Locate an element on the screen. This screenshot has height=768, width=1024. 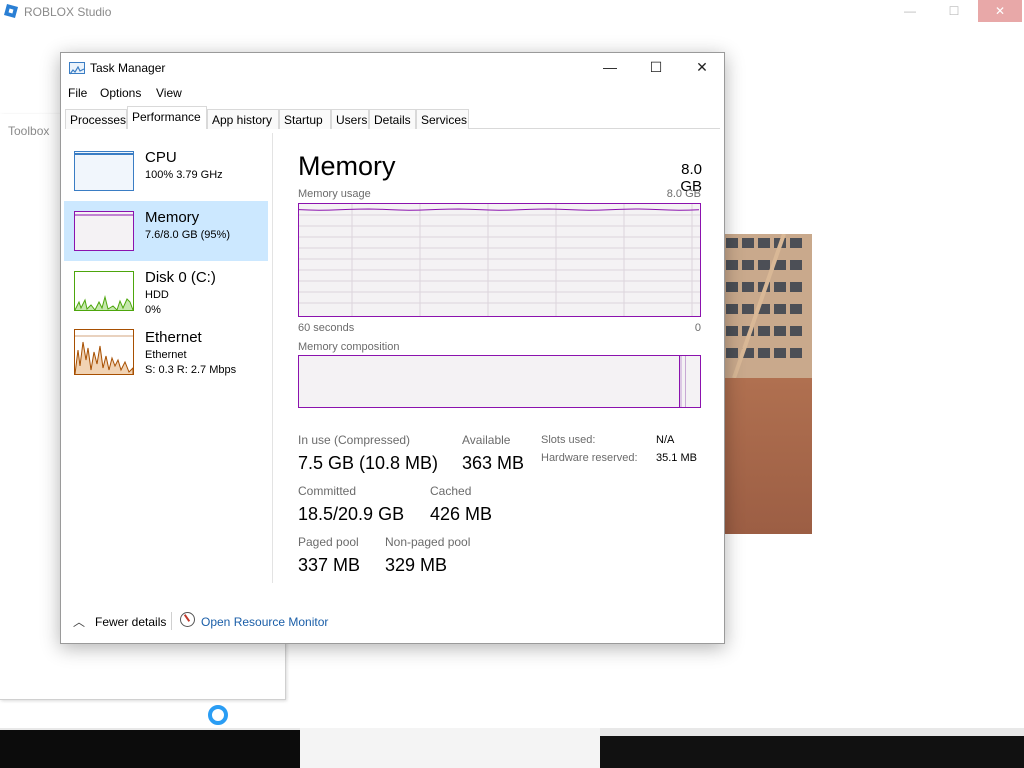
memory-usage-max: 8.0 GB is located at coordinates (683, 194).